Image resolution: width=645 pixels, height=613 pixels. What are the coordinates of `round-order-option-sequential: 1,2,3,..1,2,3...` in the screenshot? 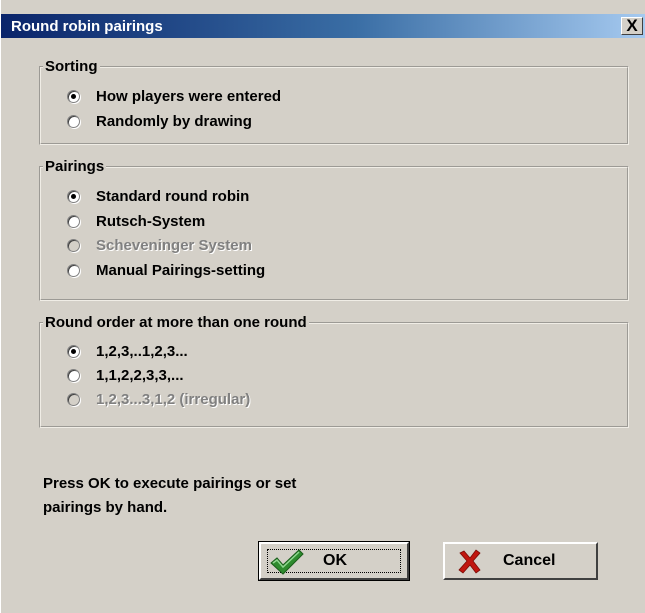 It's located at (127, 351).